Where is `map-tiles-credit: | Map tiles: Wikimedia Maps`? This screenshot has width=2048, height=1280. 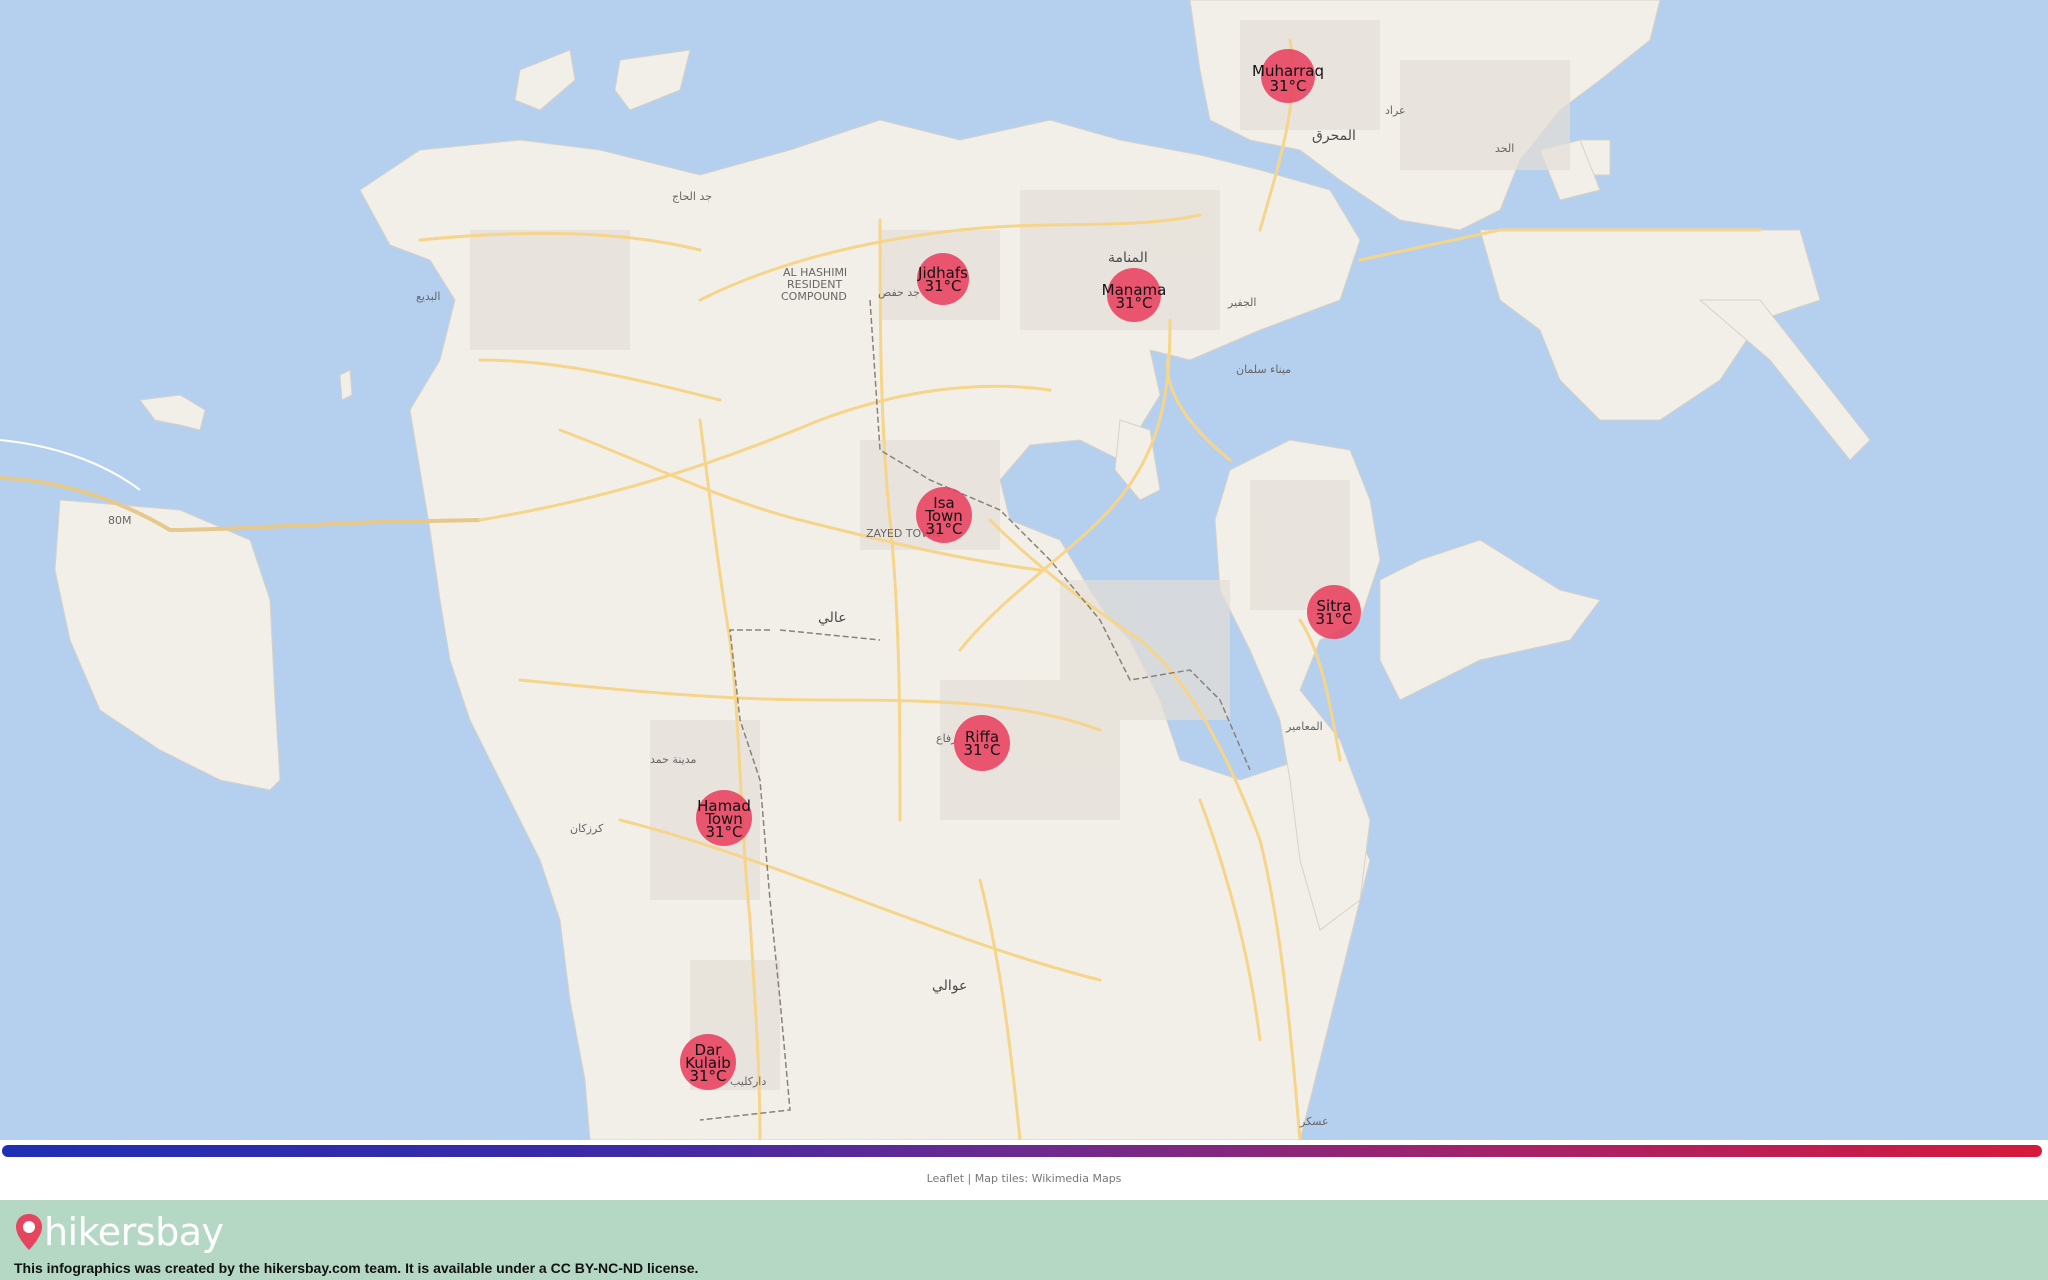 map-tiles-credit: | Map tiles: Wikimedia Maps is located at coordinates (1043, 1178).